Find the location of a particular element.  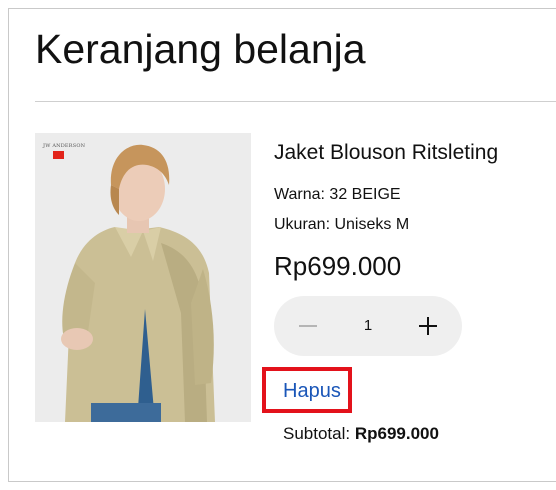

minus-icon is located at coordinates (308, 326).